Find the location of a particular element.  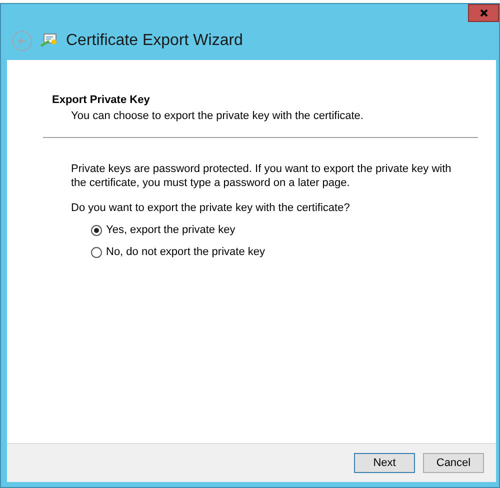

close-button is located at coordinates (483, 13).